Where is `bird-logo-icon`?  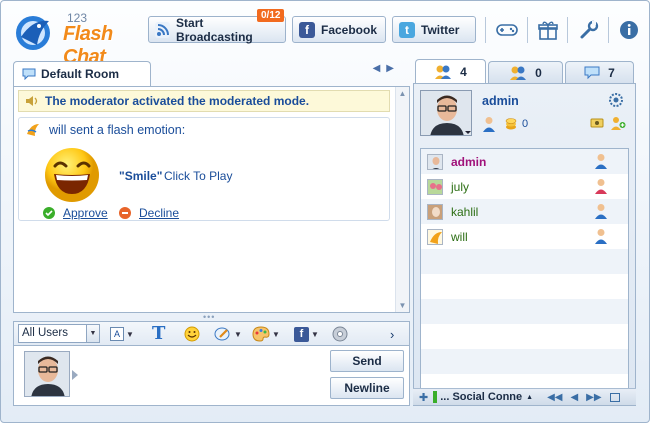 bird-logo-icon is located at coordinates (33, 33).